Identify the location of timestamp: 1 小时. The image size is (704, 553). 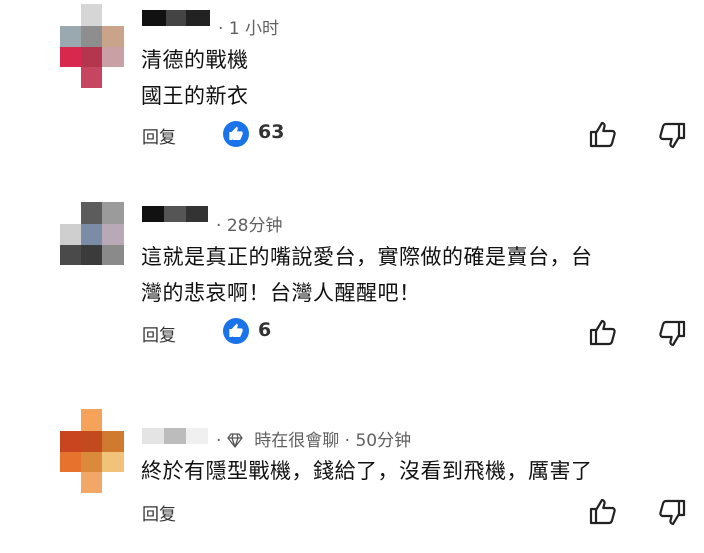
(254, 29).